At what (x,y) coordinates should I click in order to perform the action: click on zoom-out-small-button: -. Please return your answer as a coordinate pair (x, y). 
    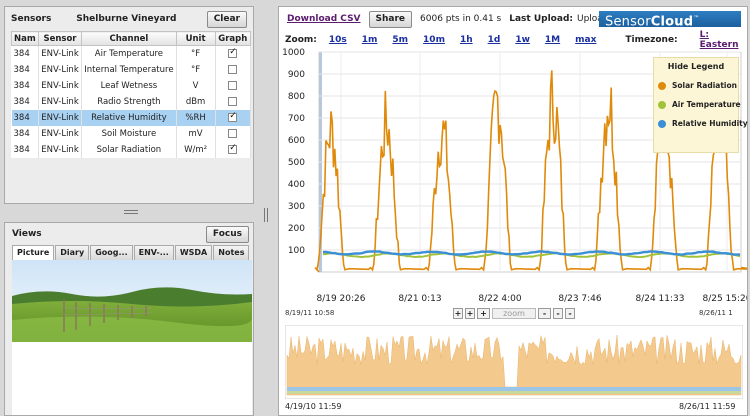
    Looking at the image, I should click on (558, 313).